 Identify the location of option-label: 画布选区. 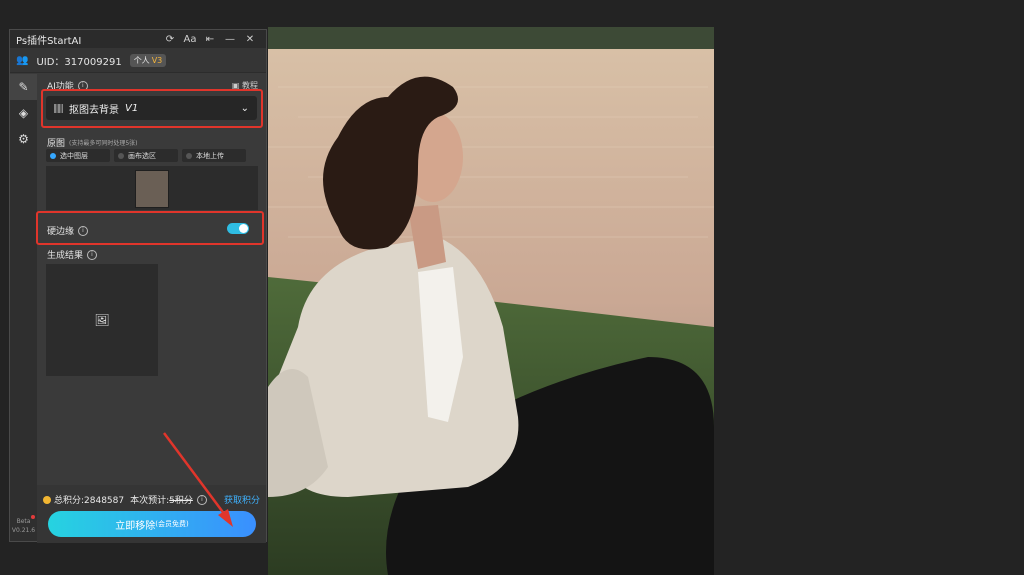
(142, 155).